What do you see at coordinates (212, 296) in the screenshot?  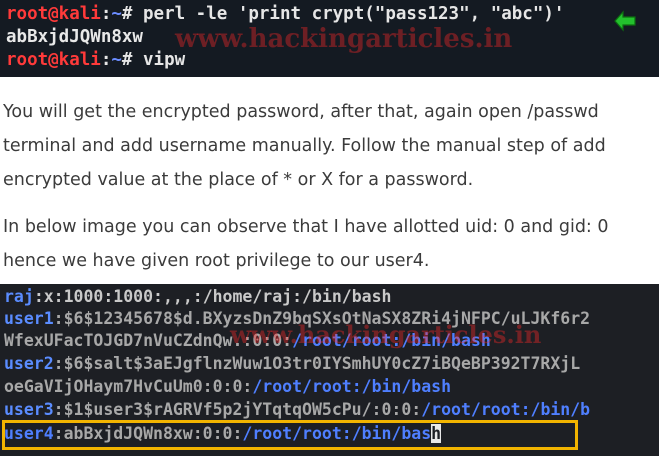 I see `passwd-fields: :x:1000:1000:,,,:/home/raj:/bin/bash` at bounding box center [212, 296].